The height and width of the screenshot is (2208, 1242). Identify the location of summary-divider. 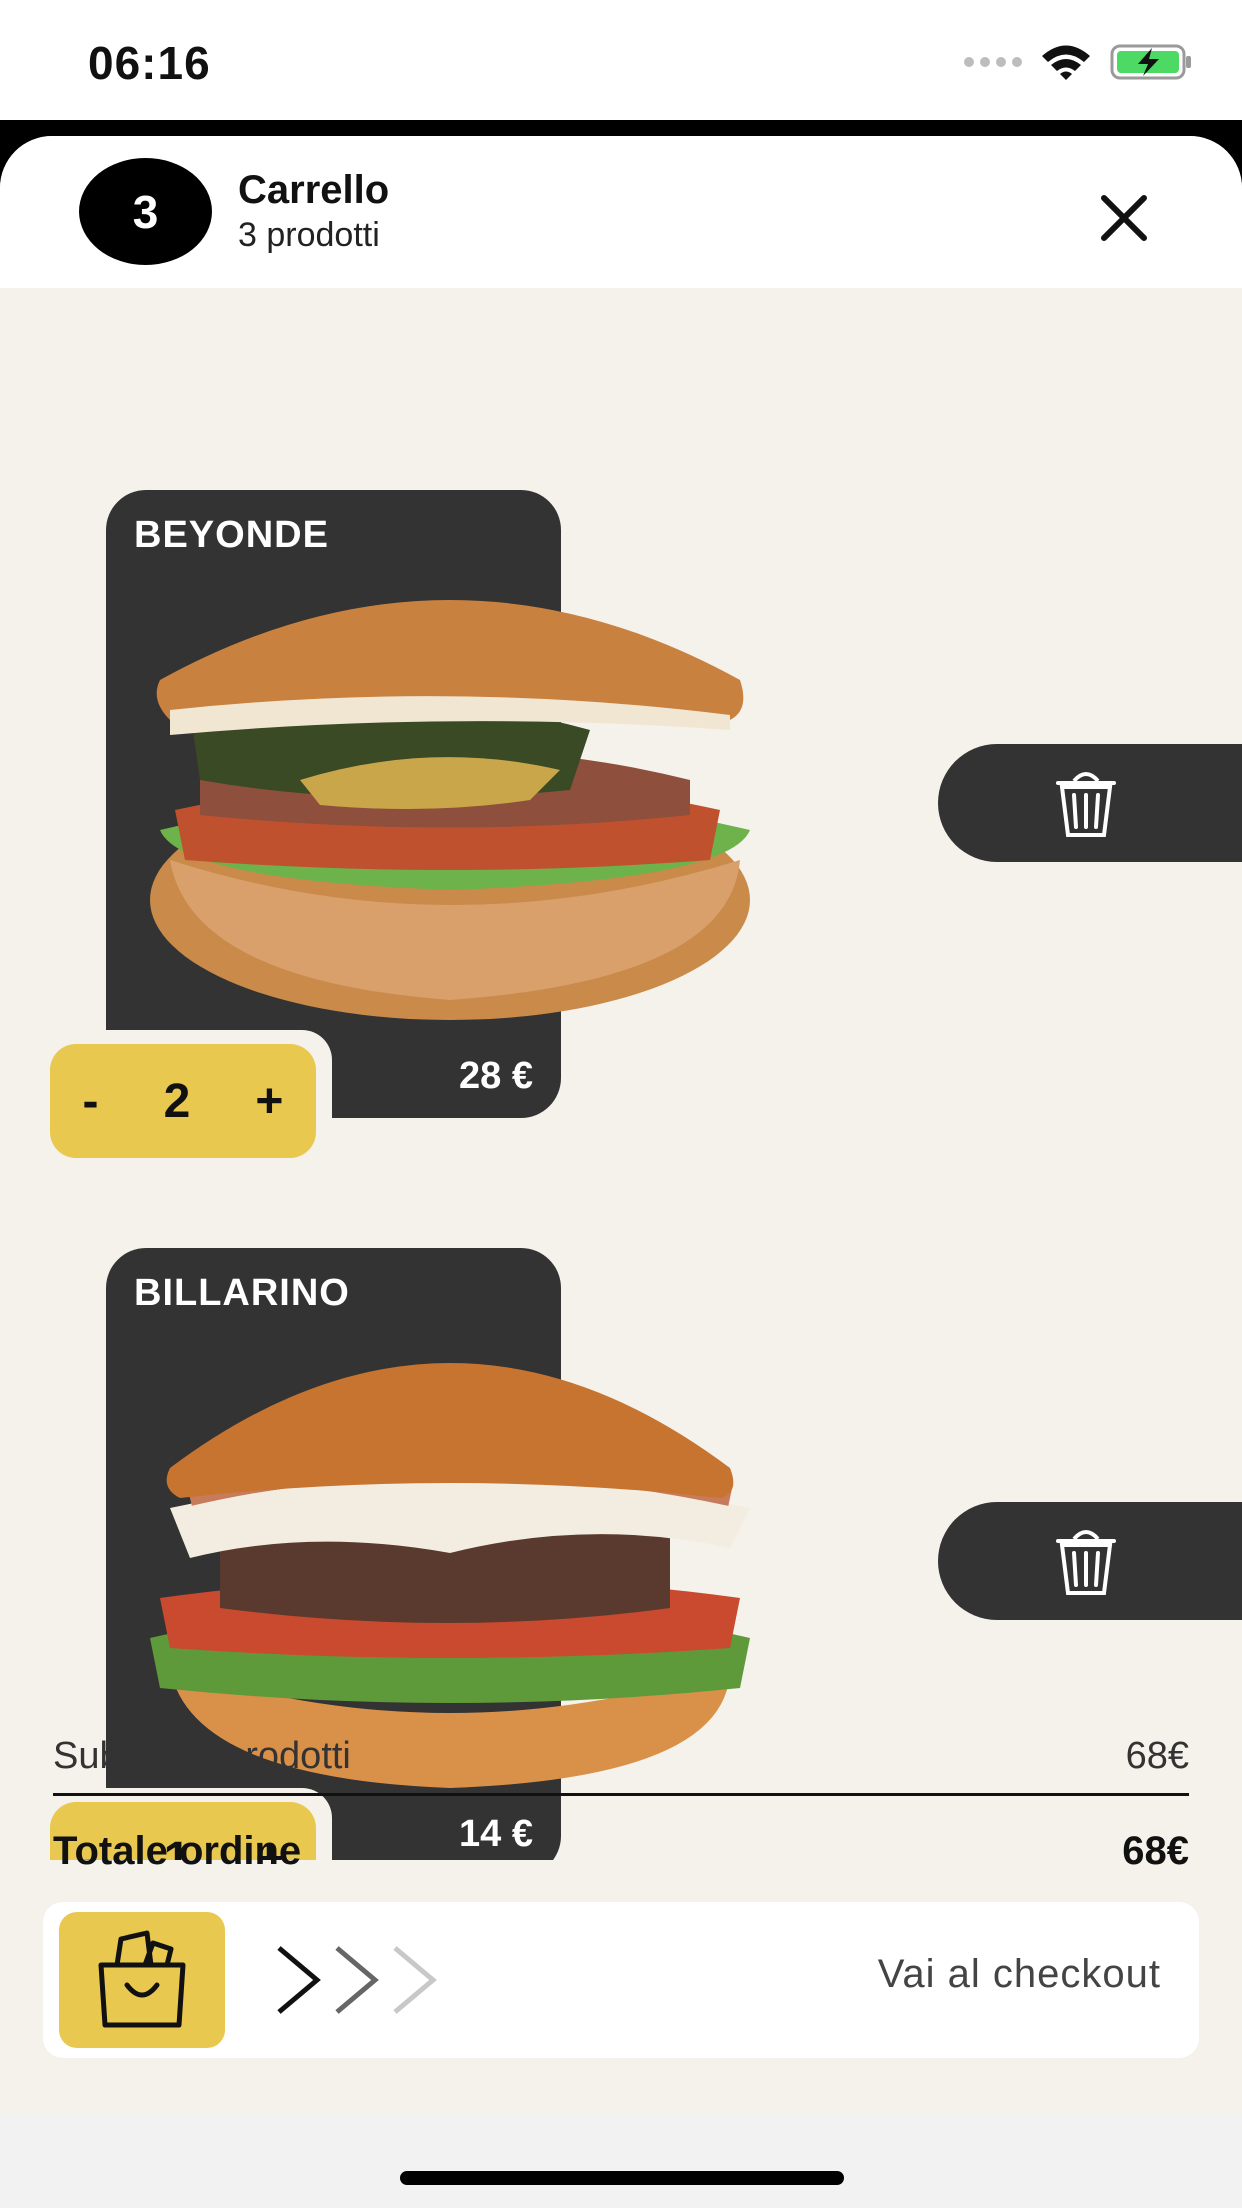
(621, 1794).